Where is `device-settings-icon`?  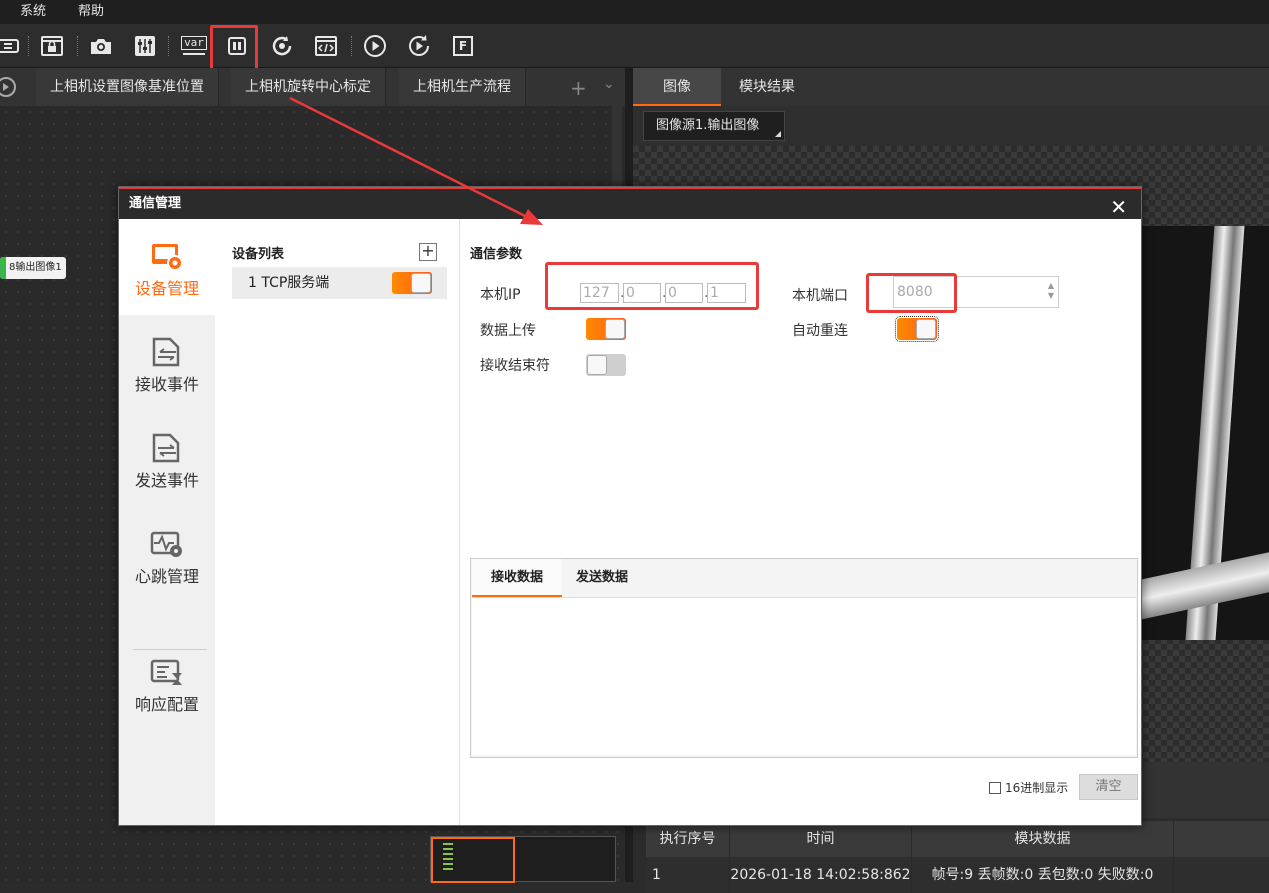 device-settings-icon is located at coordinates (167, 257).